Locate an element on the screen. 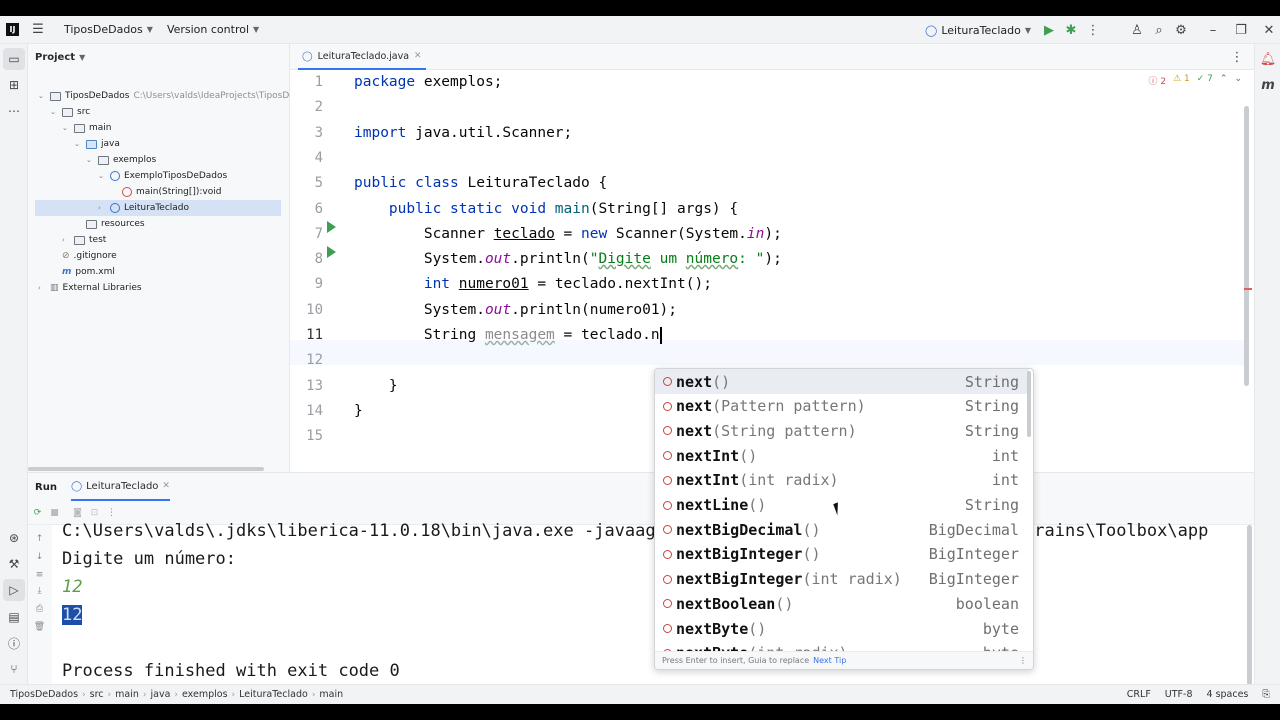 This screenshot has width=1280, height=720. soft-wrap-icon: ≡ is located at coordinates (39, 574).